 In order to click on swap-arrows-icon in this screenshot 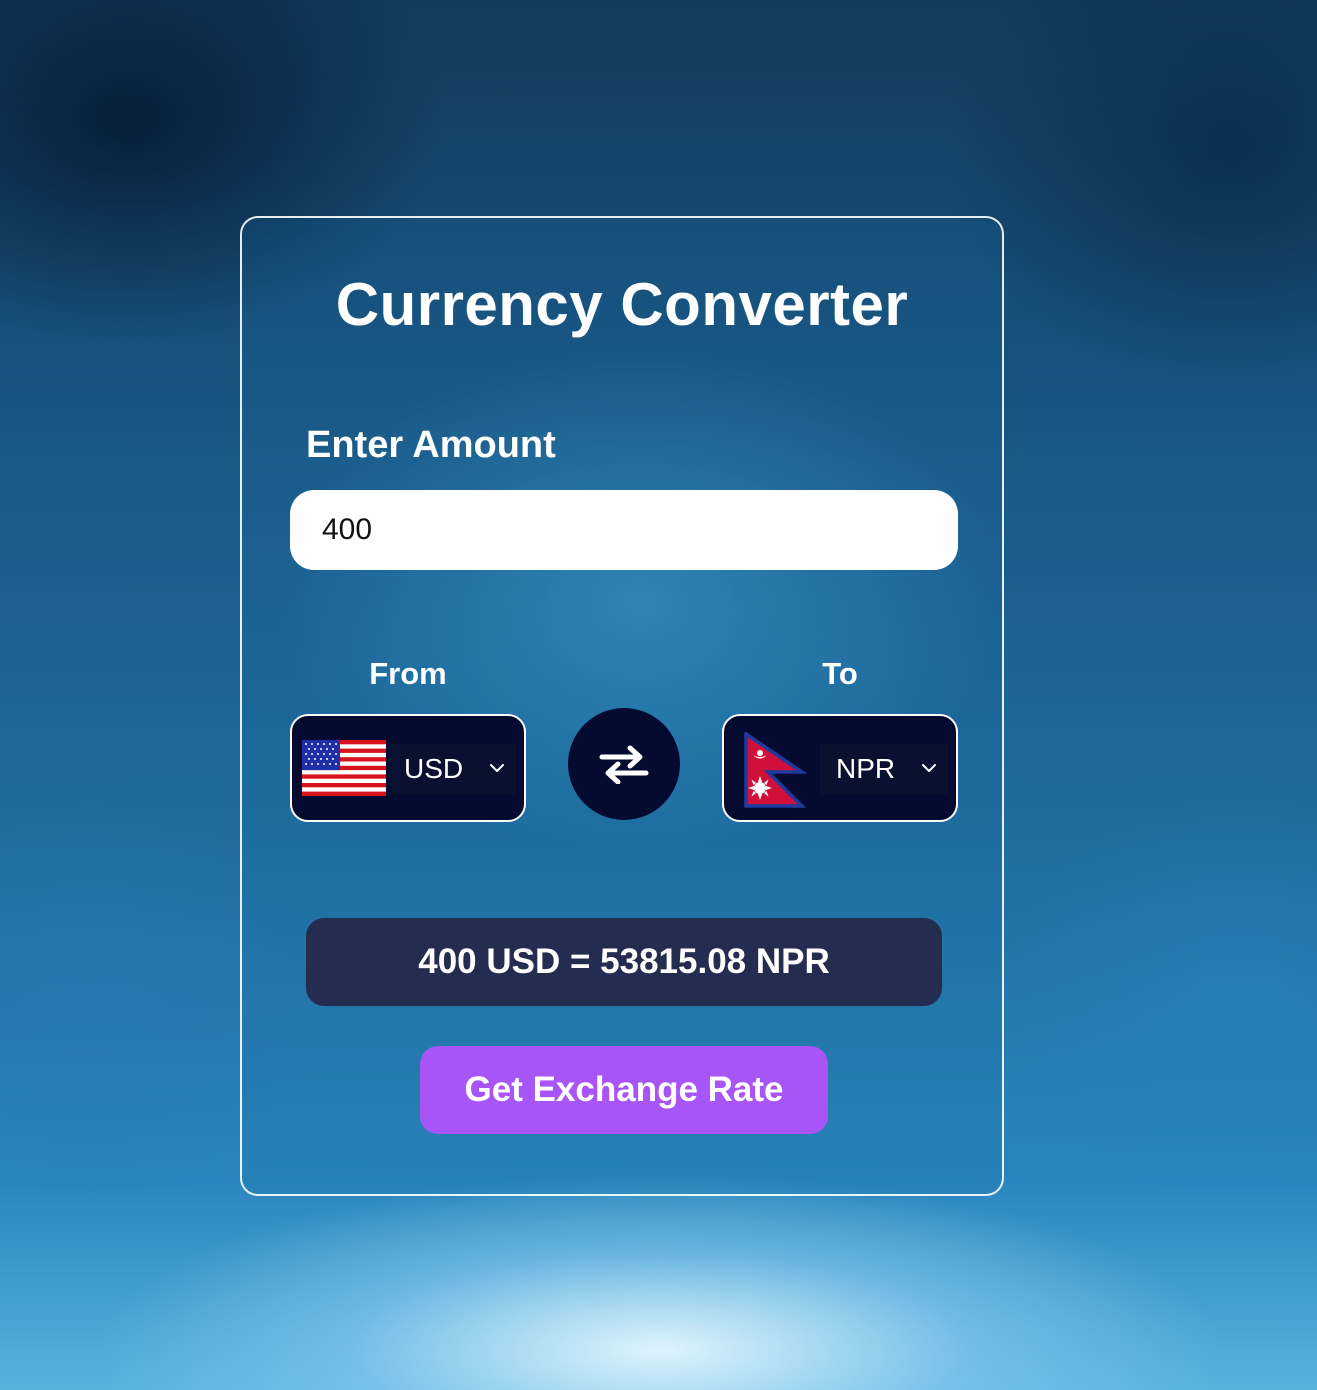, I will do `click(624, 764)`.